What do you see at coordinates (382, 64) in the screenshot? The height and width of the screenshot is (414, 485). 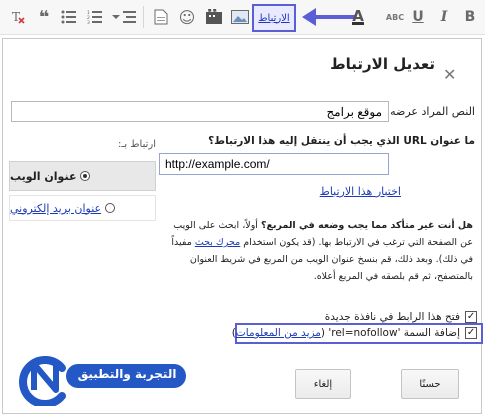 I see `dialog-title: تعديل الارتباط` at bounding box center [382, 64].